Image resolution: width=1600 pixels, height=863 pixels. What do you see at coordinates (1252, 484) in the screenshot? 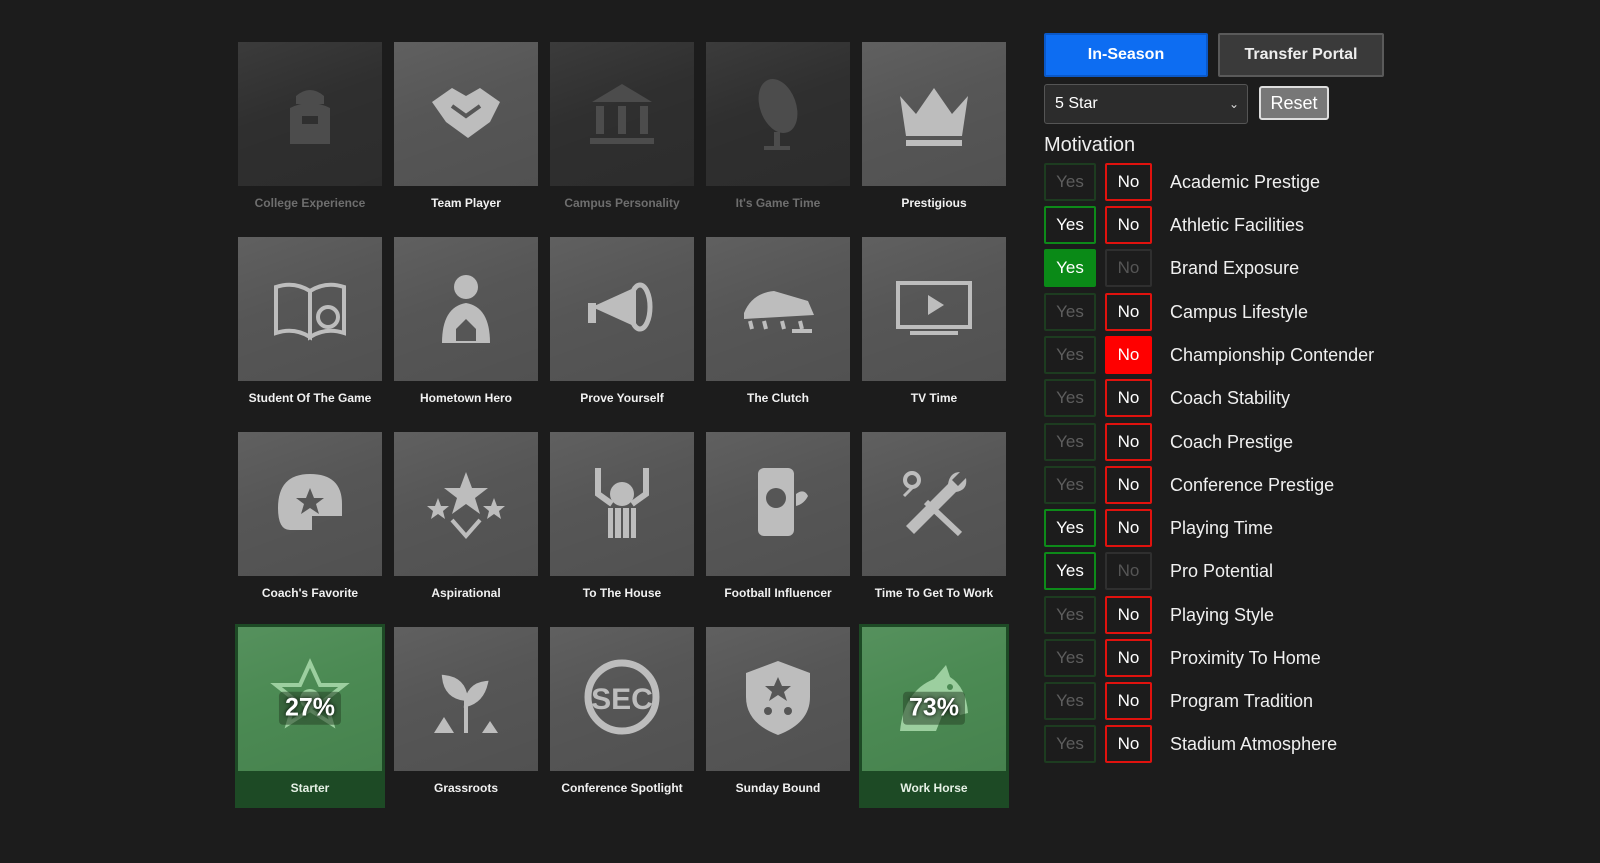
I see `motivation-label: Conference Prestige` at bounding box center [1252, 484].